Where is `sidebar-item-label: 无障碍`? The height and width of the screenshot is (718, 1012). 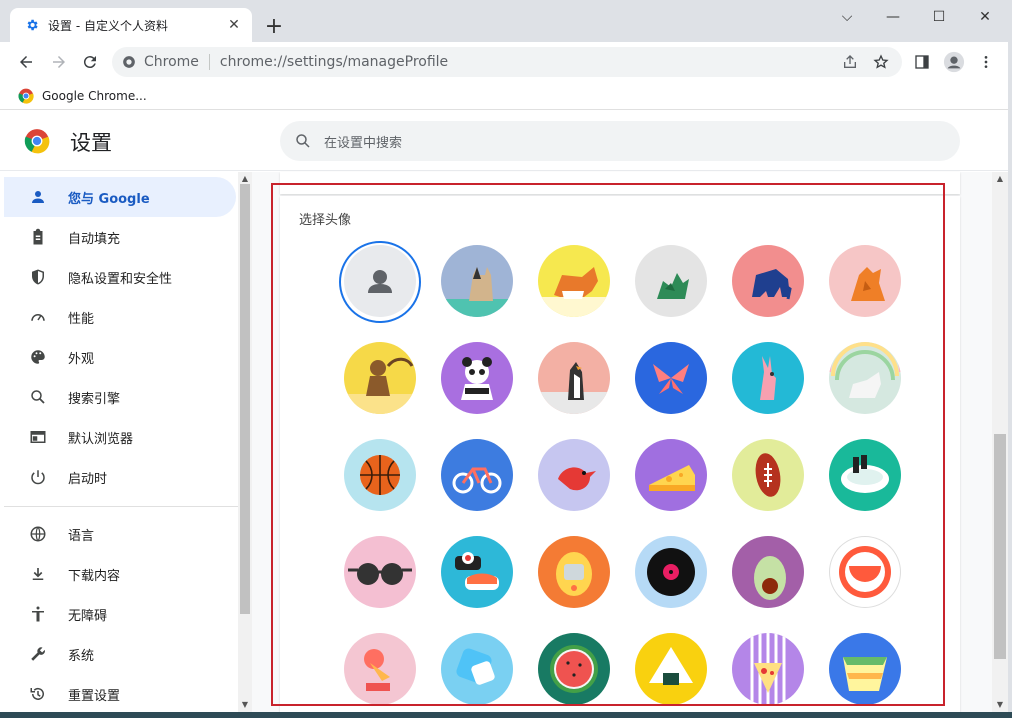 sidebar-item-label: 无障碍 is located at coordinates (88, 616).